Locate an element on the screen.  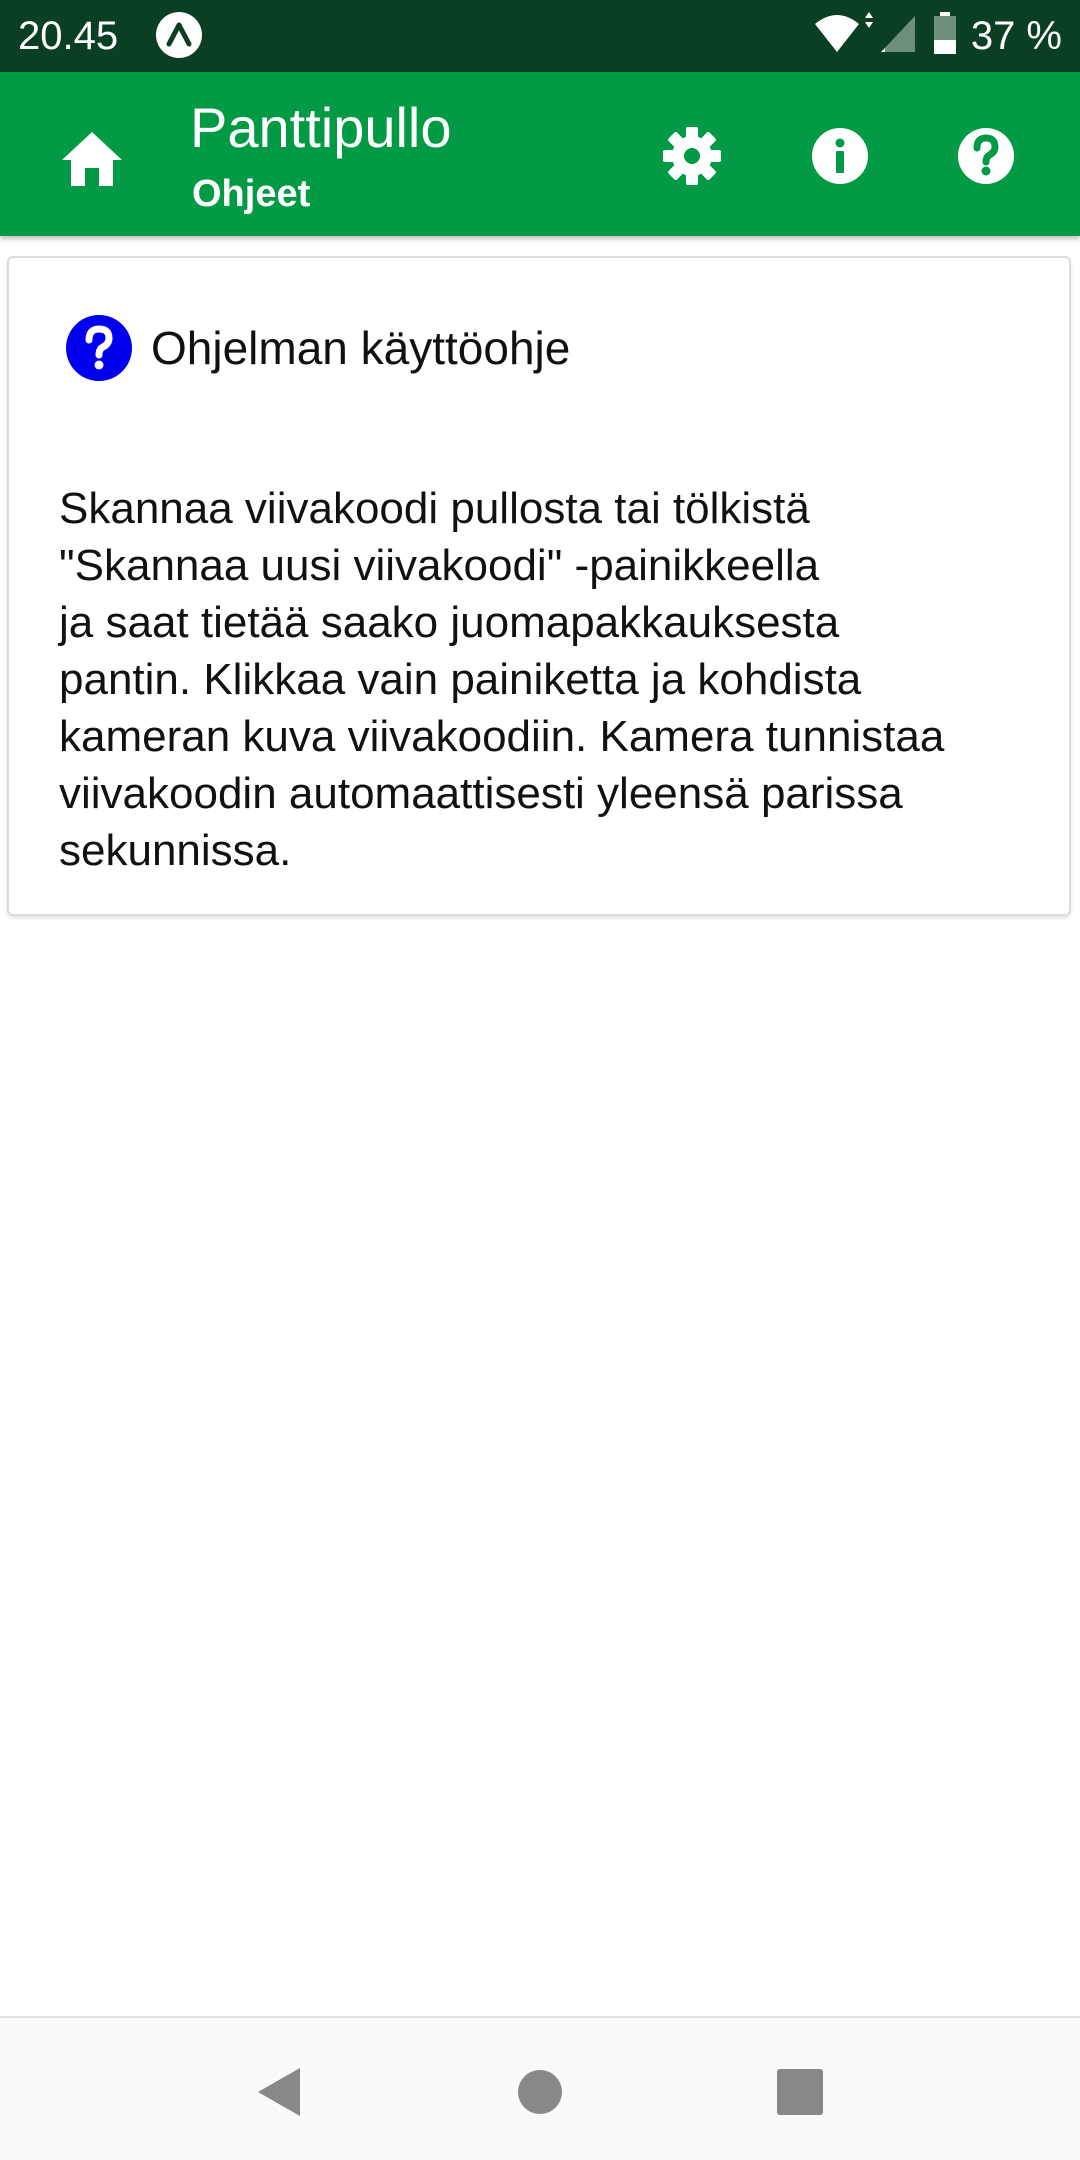
back-triangle-icon is located at coordinates (280, 2096).